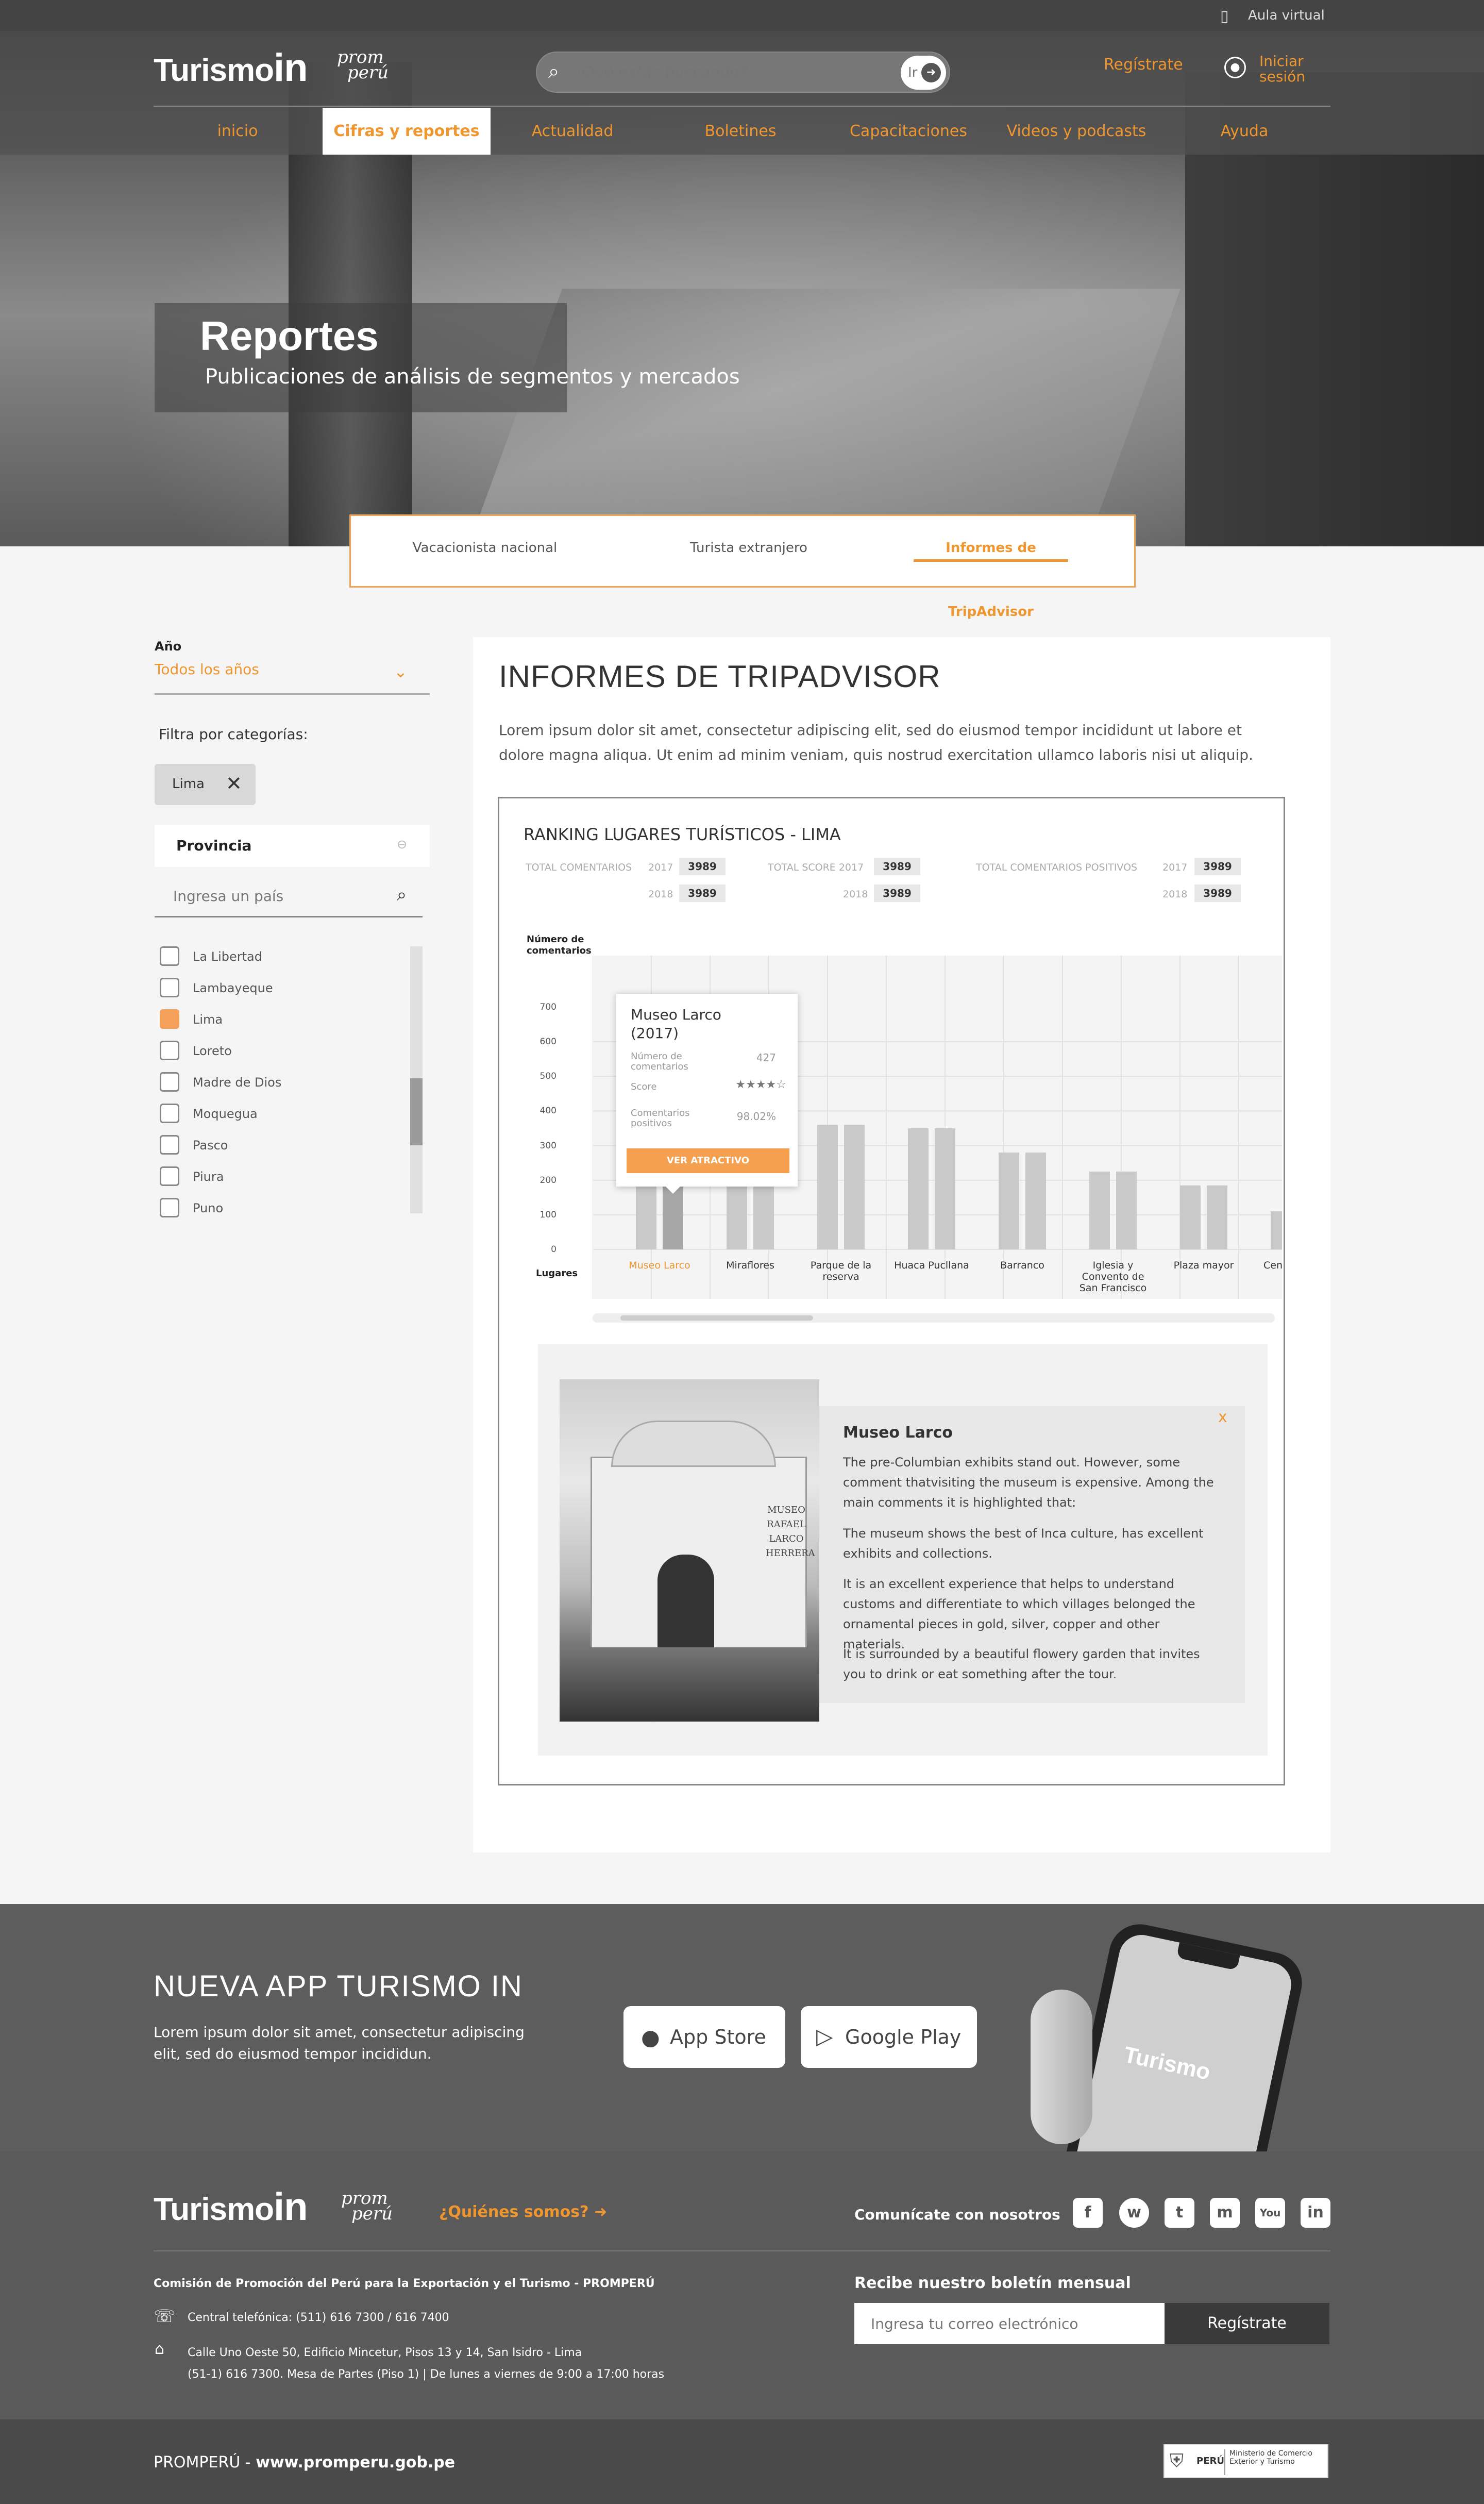  What do you see at coordinates (281, 1177) in the screenshot?
I see `region-item: Piura` at bounding box center [281, 1177].